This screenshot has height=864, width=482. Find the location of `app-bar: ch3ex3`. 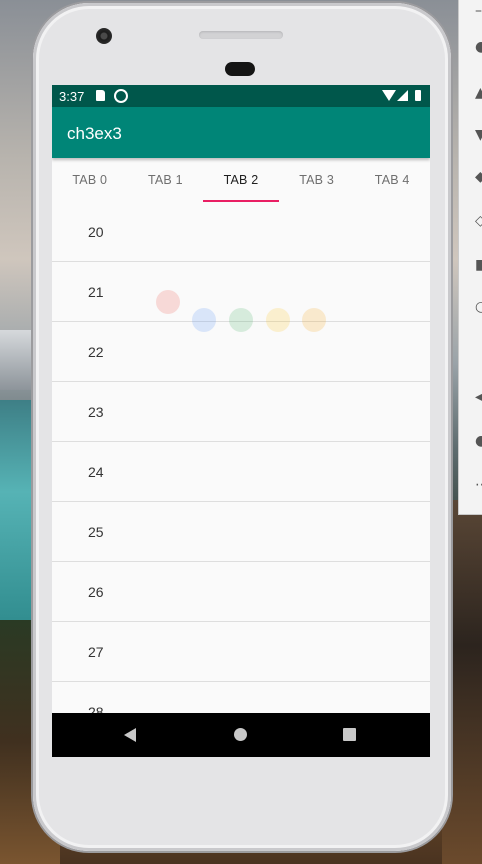

app-bar: ch3ex3 is located at coordinates (241, 132).